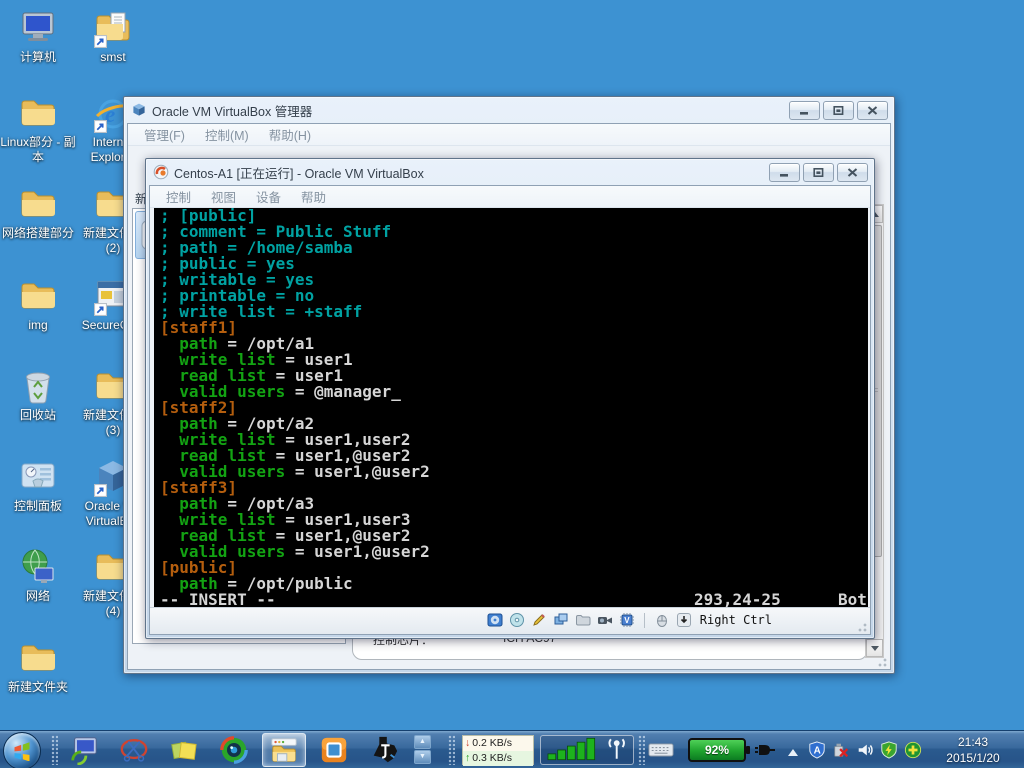 The image size is (1024, 768). Describe the element at coordinates (861, 626) in the screenshot. I see `vm-resize-grip` at that location.